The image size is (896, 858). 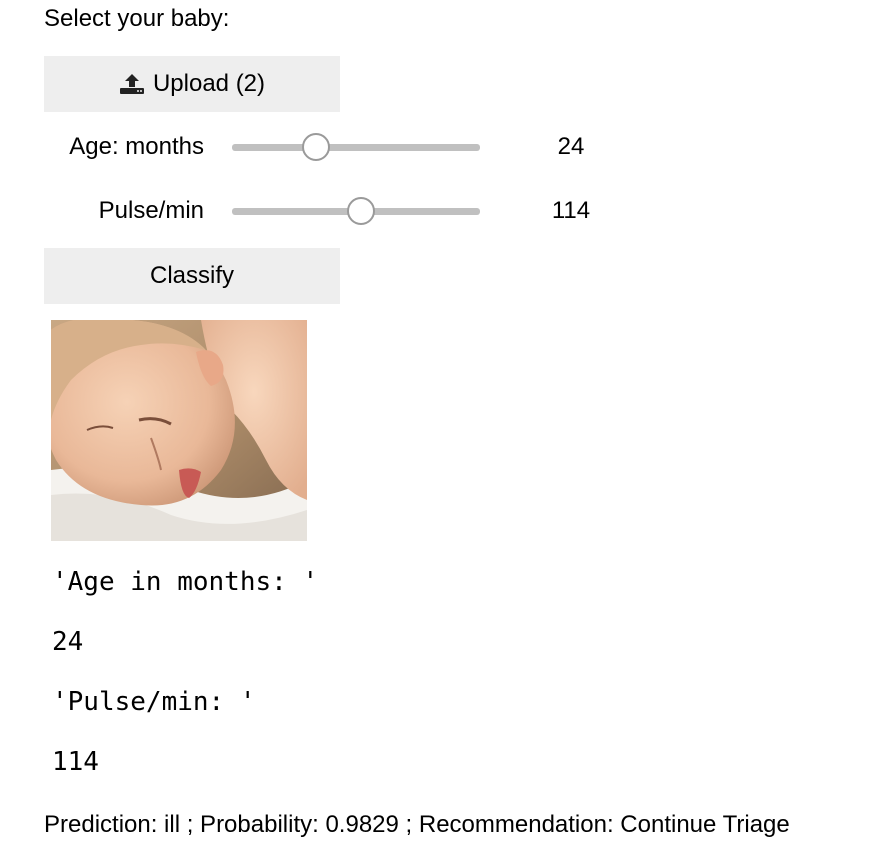 I want to click on output-pulse-value: 114, so click(x=75, y=762).